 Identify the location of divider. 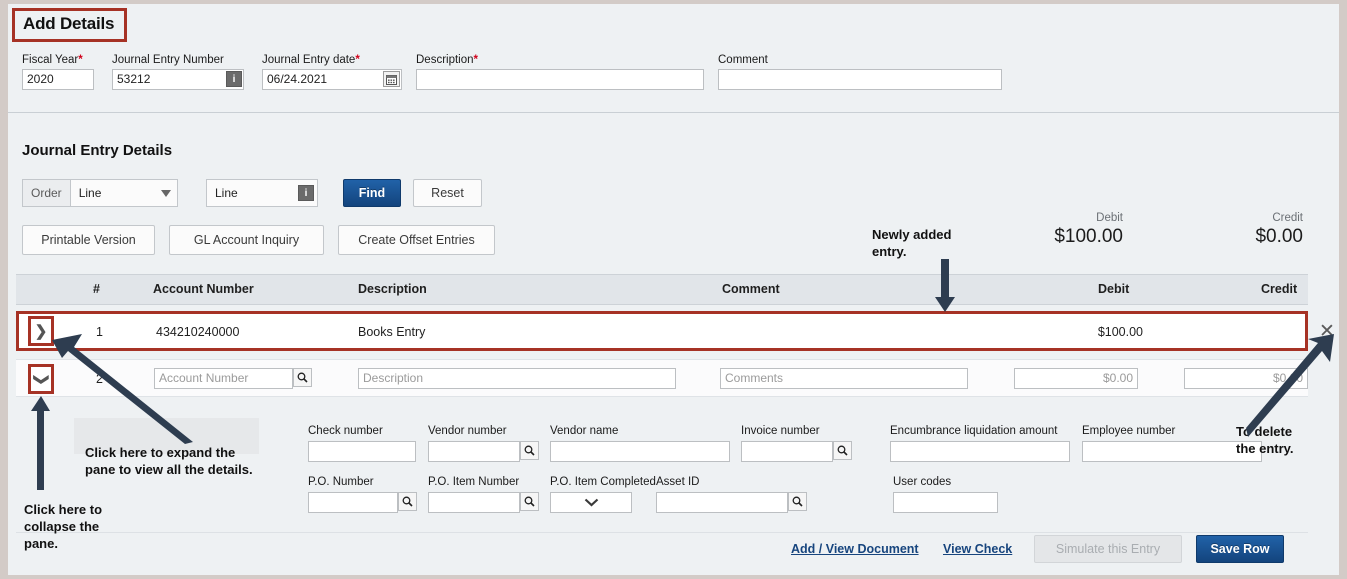
(673, 112).